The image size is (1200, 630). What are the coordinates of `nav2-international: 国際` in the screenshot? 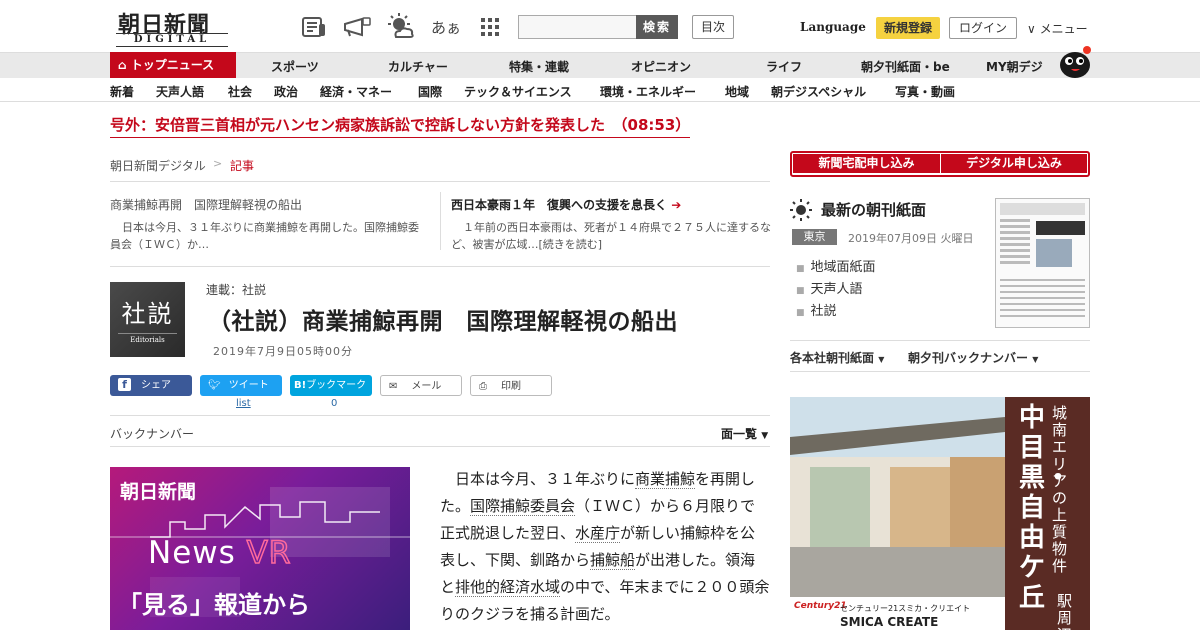 It's located at (430, 91).